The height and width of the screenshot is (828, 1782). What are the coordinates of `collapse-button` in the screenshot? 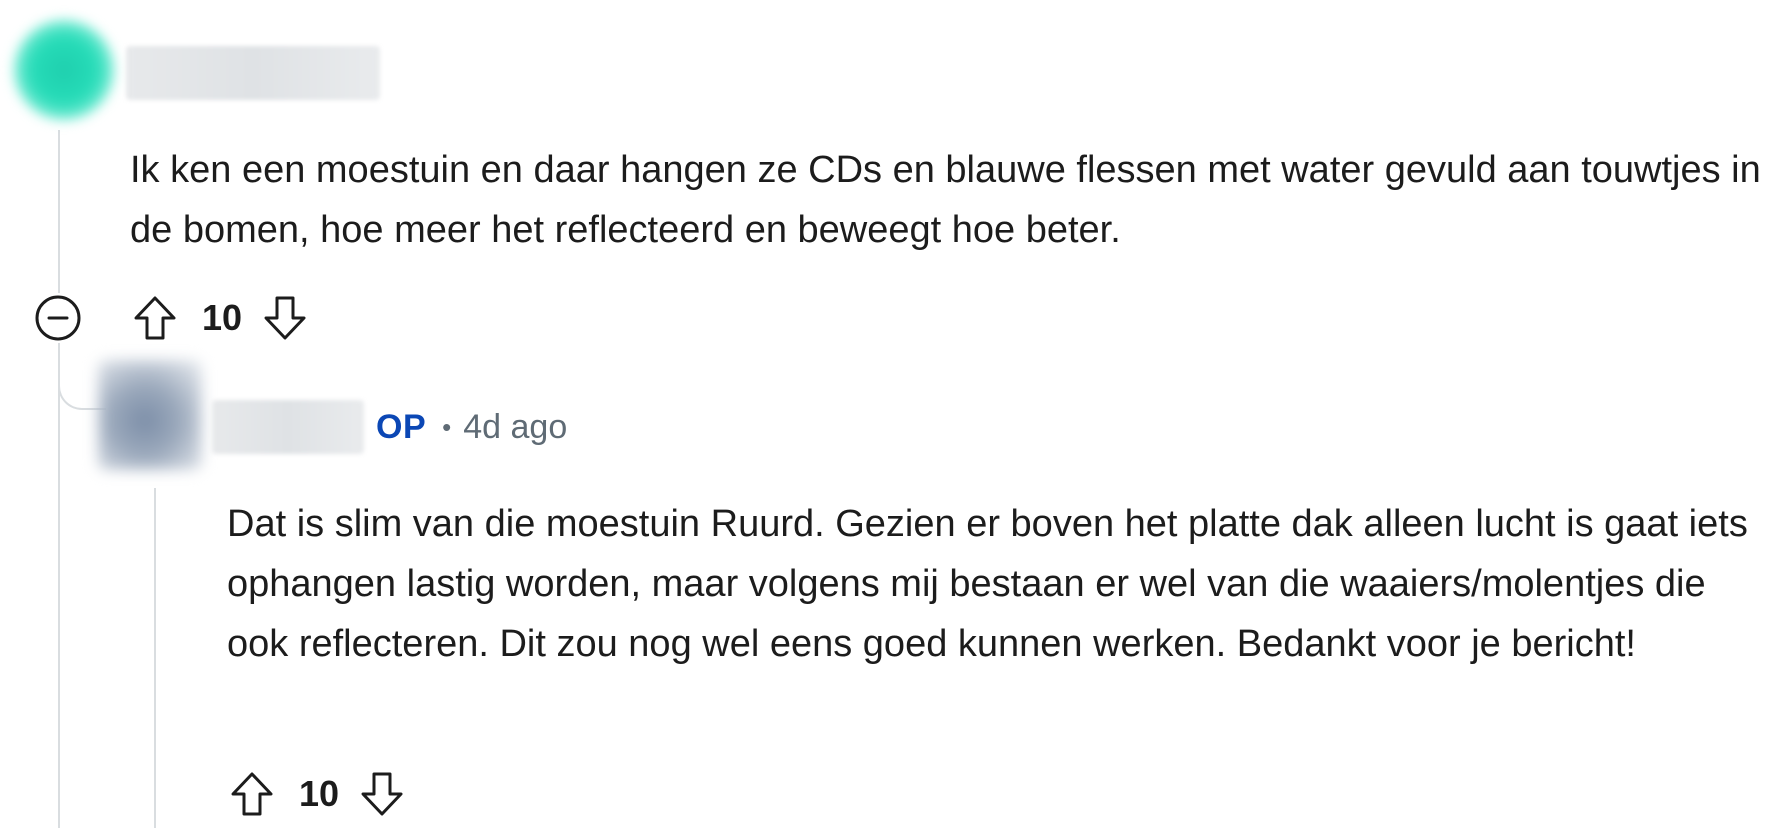 It's located at (58, 318).